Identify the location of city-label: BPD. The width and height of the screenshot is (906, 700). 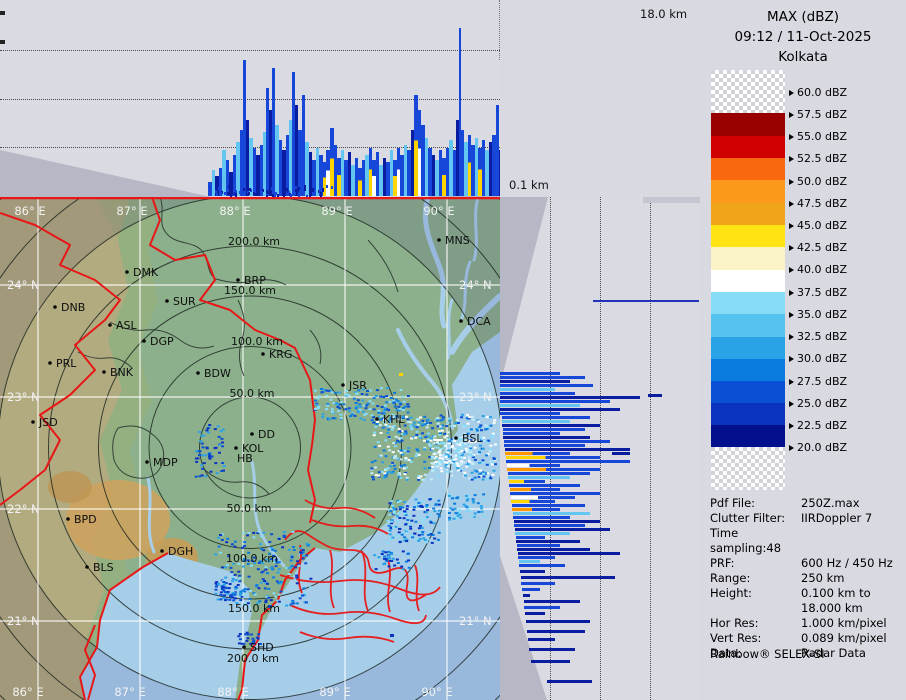
(85, 519).